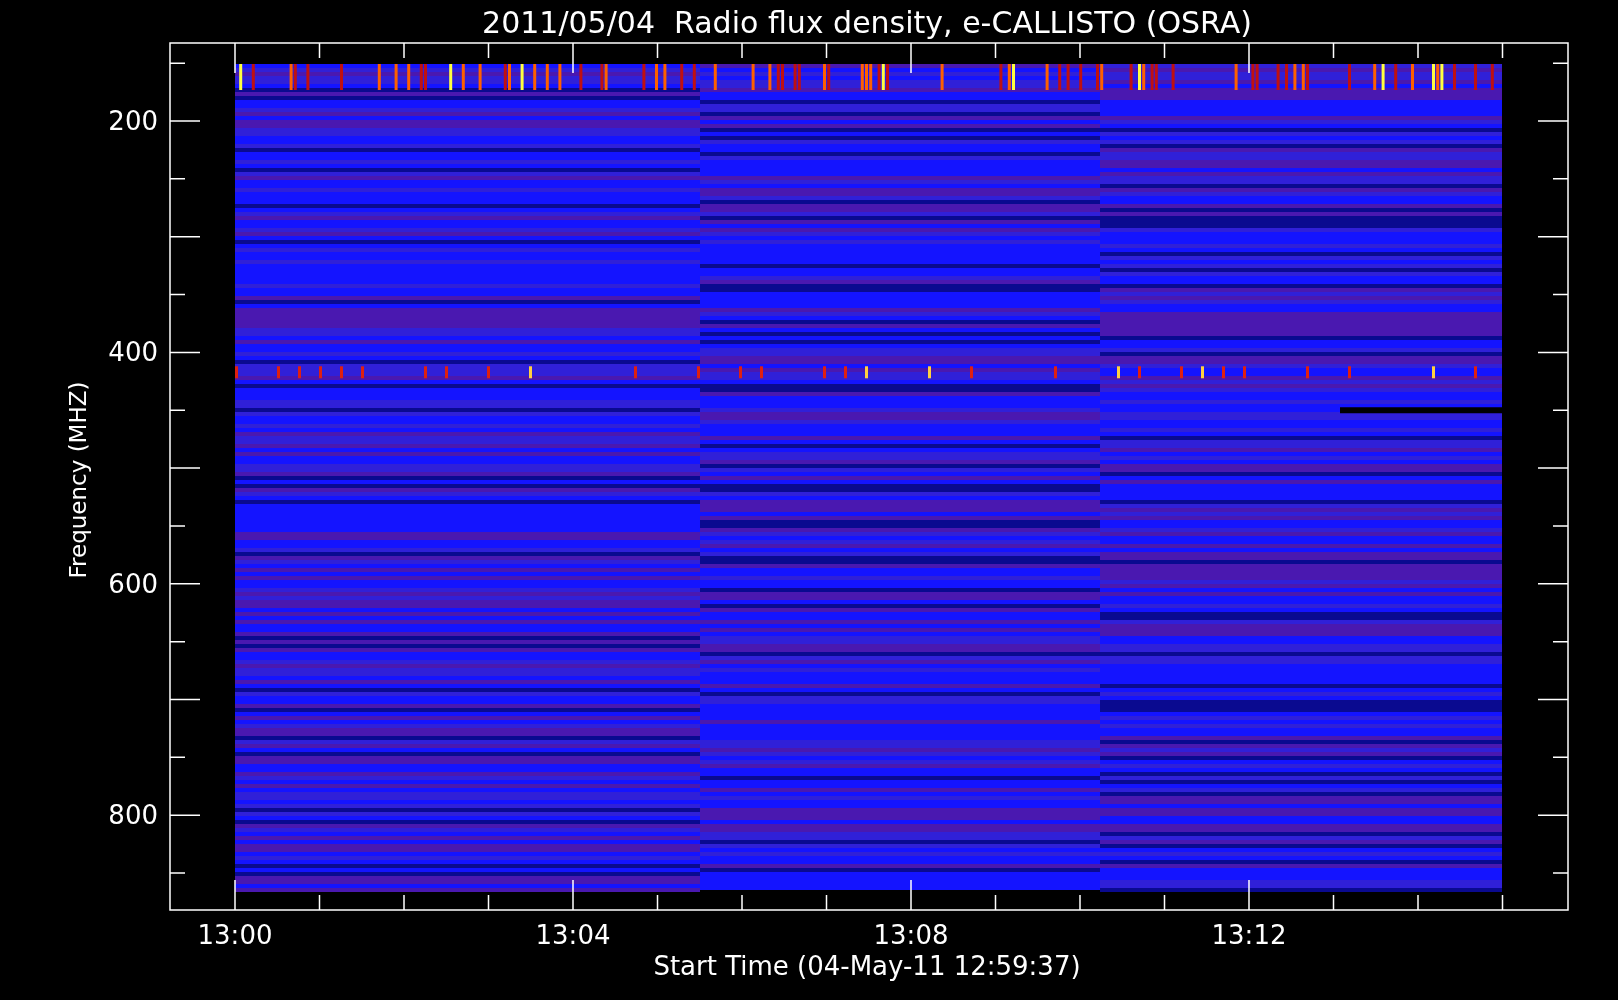  I want to click on y-tick-label: 800, so click(133, 815).